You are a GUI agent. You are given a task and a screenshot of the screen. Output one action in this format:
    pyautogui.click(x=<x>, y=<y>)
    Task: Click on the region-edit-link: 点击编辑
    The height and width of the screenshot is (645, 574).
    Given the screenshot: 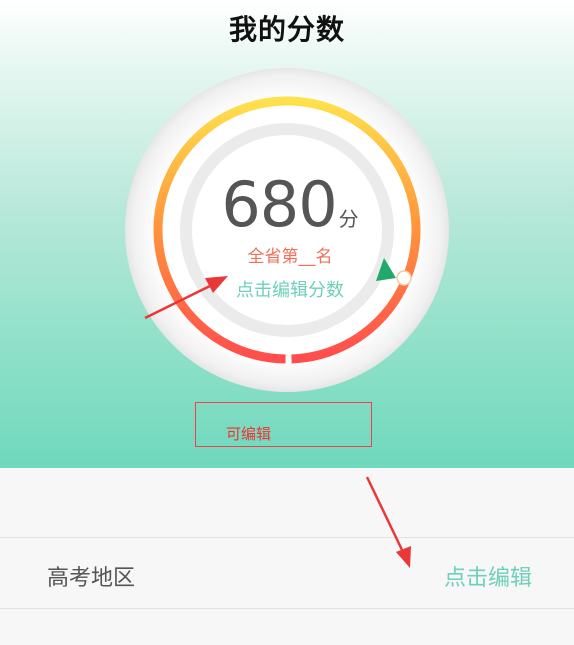 What is the action you would take?
    pyautogui.click(x=488, y=576)
    